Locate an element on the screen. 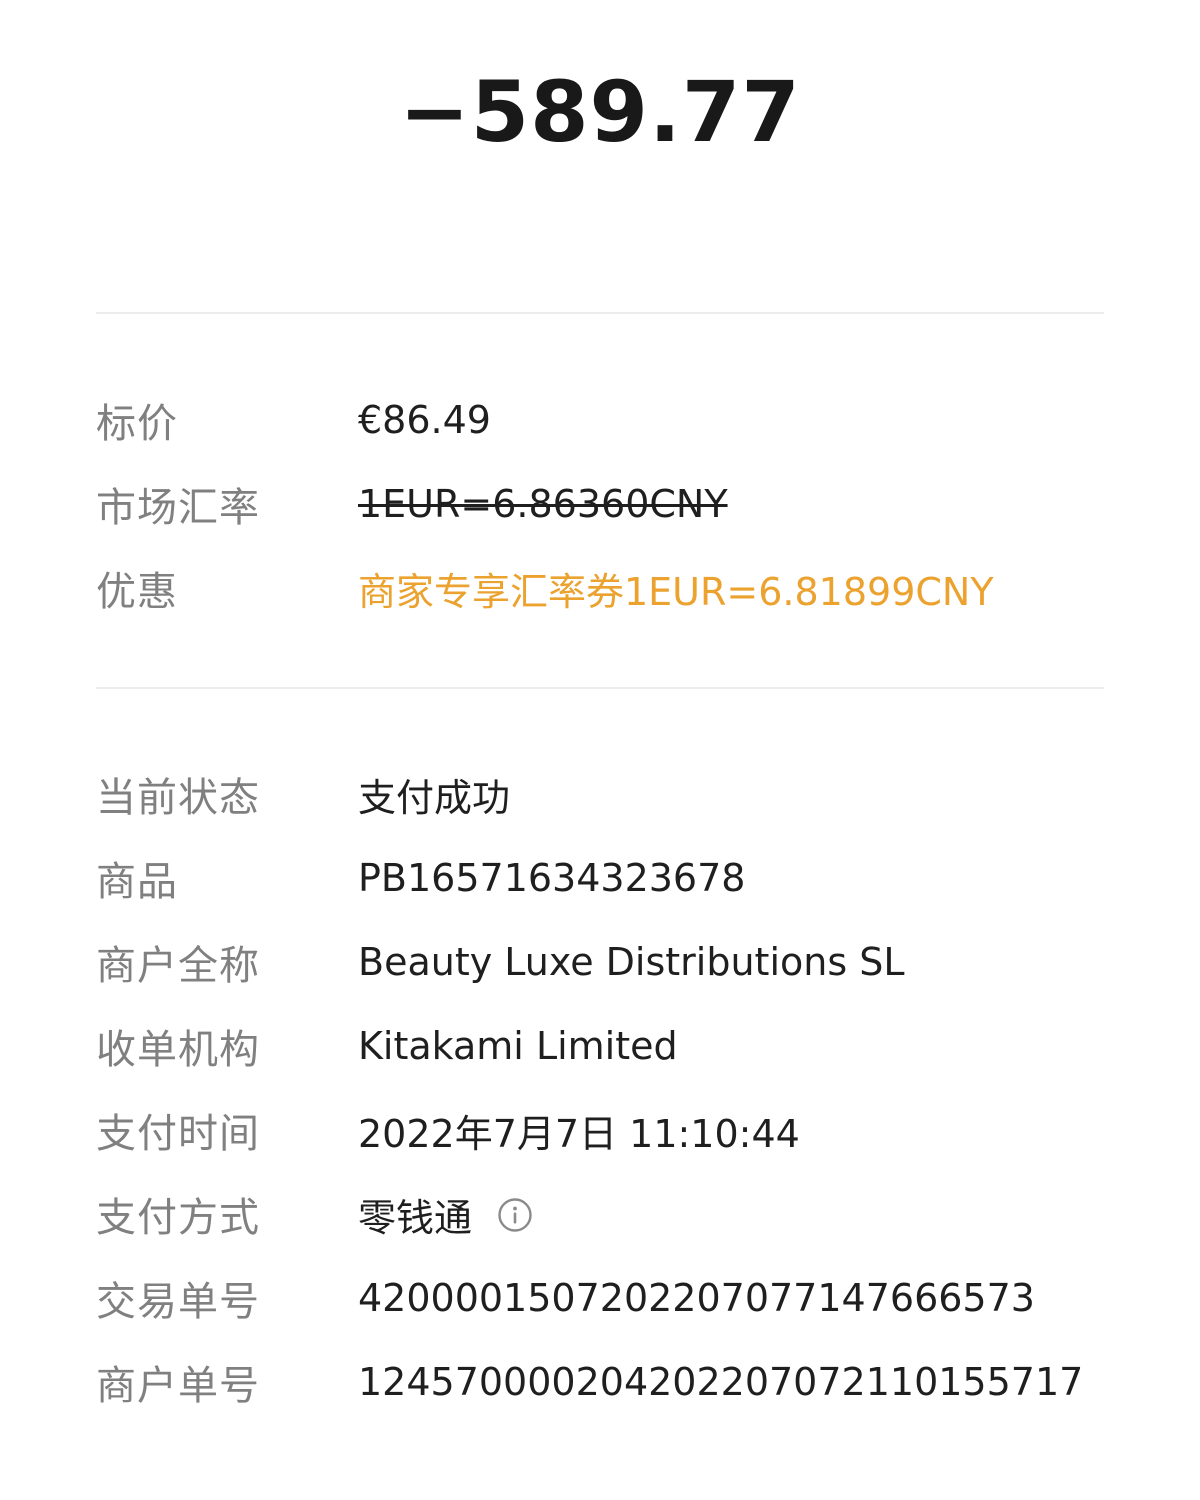  acquirer-value: Kitakami Limited is located at coordinates (518, 1046).